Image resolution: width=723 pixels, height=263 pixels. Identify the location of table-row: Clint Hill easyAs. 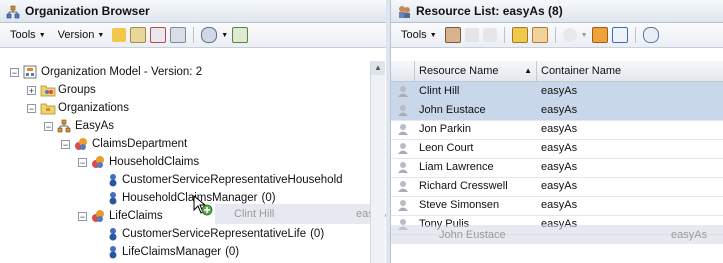
(557, 92).